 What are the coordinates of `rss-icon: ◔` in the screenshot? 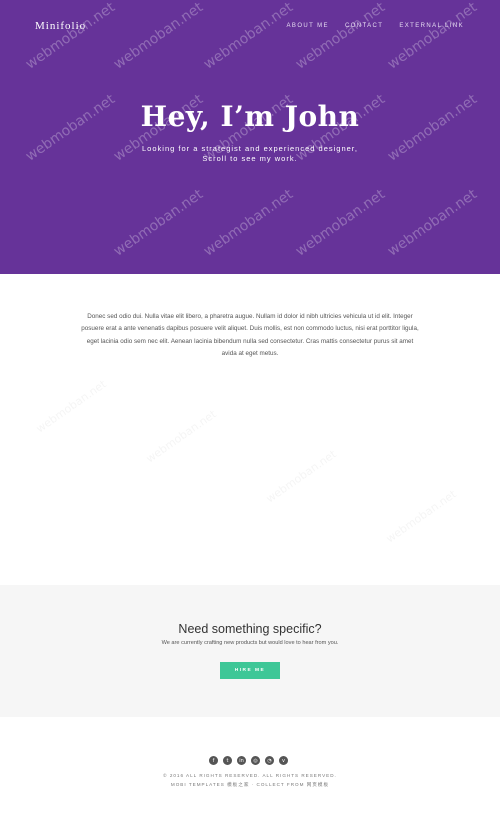 It's located at (269, 760).